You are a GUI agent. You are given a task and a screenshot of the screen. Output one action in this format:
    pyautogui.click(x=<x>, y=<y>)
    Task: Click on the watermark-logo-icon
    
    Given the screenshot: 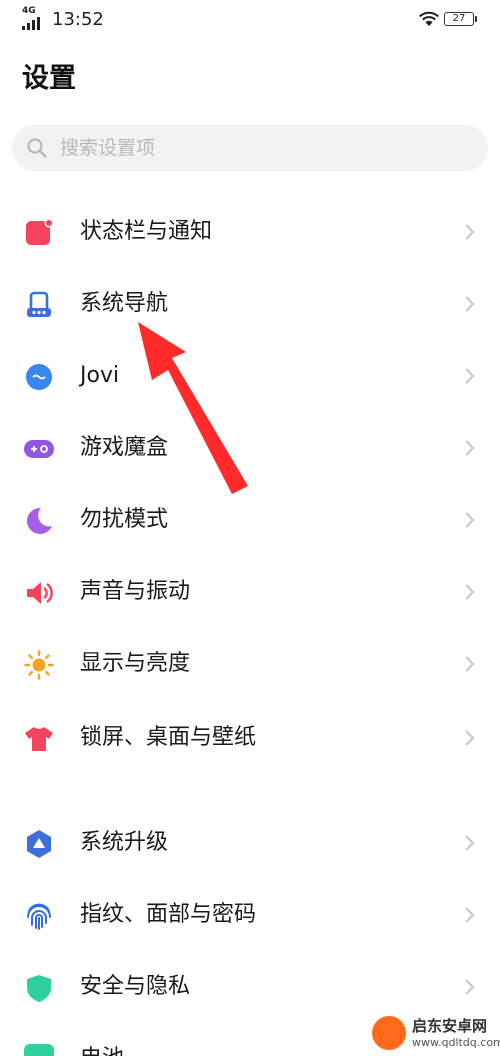 What is the action you would take?
    pyautogui.click(x=389, y=1033)
    